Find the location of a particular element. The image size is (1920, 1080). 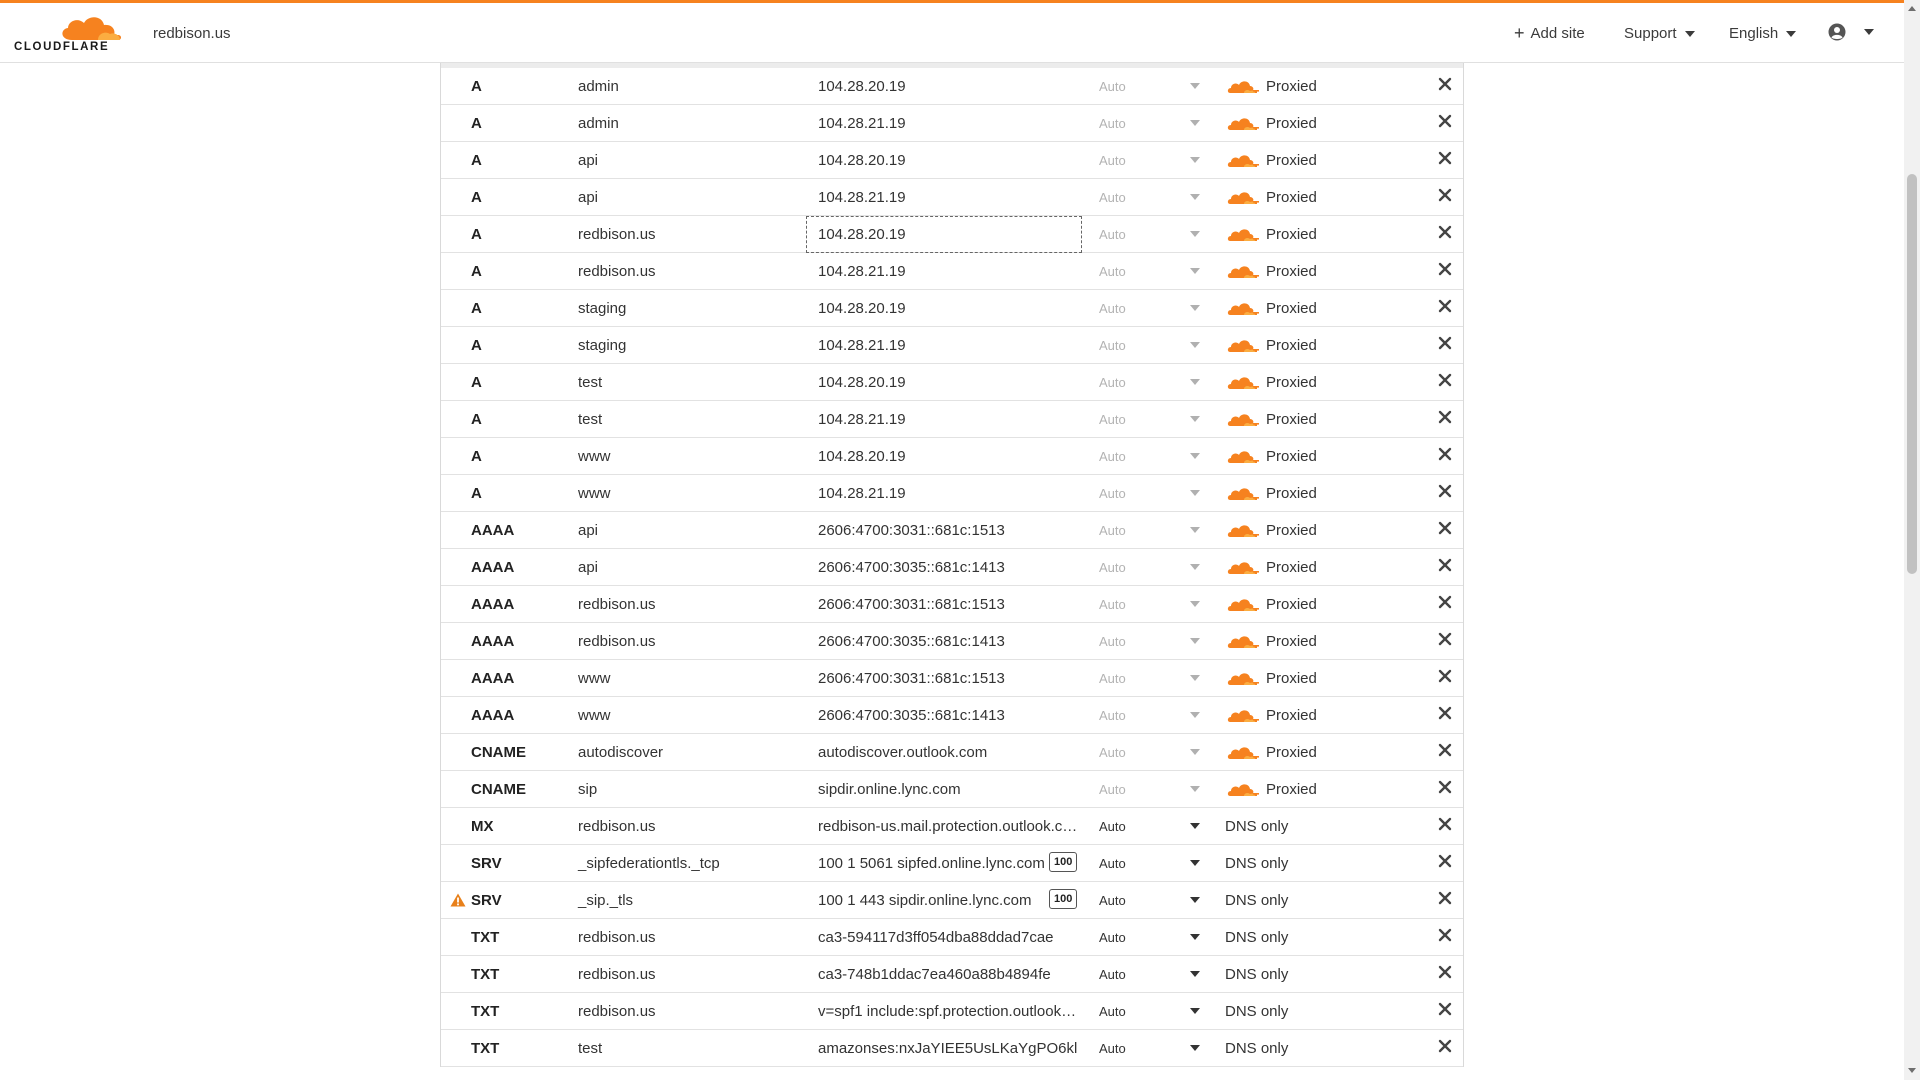

dns-record-row: Awww 104.28.20.19 Auto Proxied is located at coordinates (952, 456).